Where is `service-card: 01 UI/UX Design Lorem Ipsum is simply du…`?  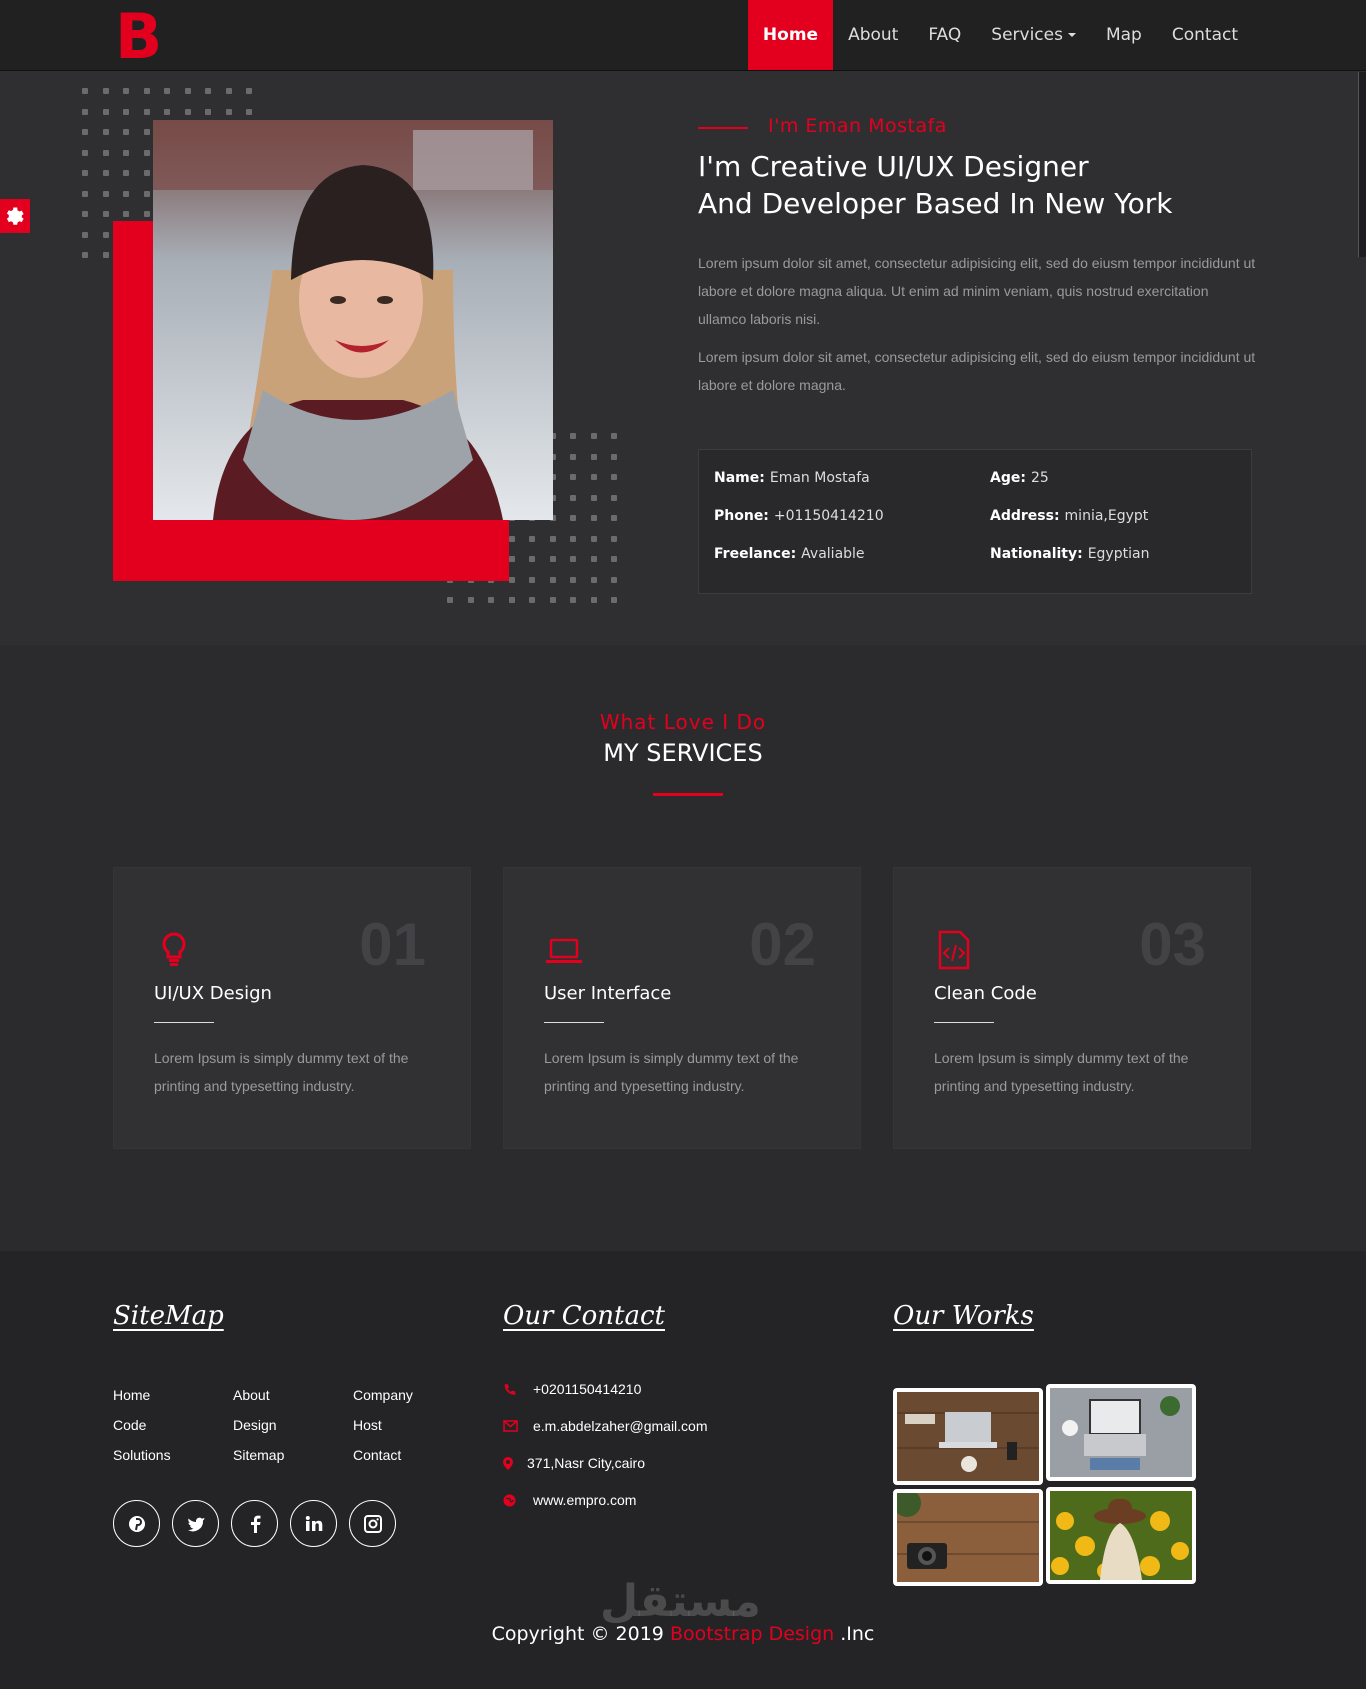
service-card: 01 UI/UX Design Lorem Ipsum is simply du… is located at coordinates (292, 1008).